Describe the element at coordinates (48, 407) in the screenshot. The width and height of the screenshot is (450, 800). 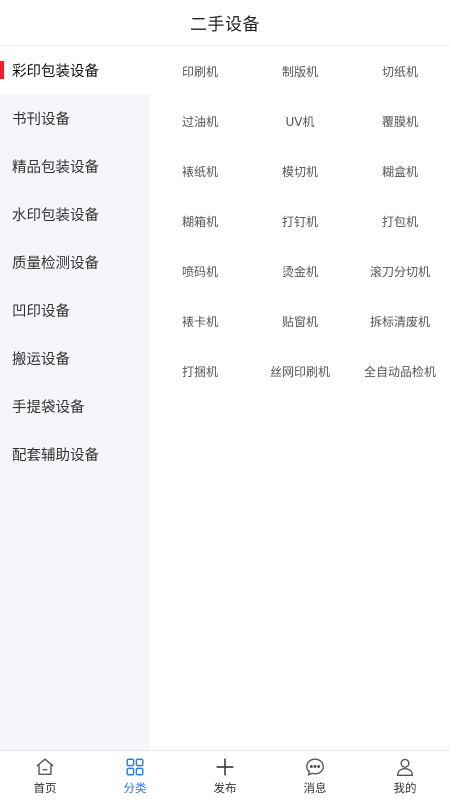
I see `sidebar-item-label: 手提袋设备` at that location.